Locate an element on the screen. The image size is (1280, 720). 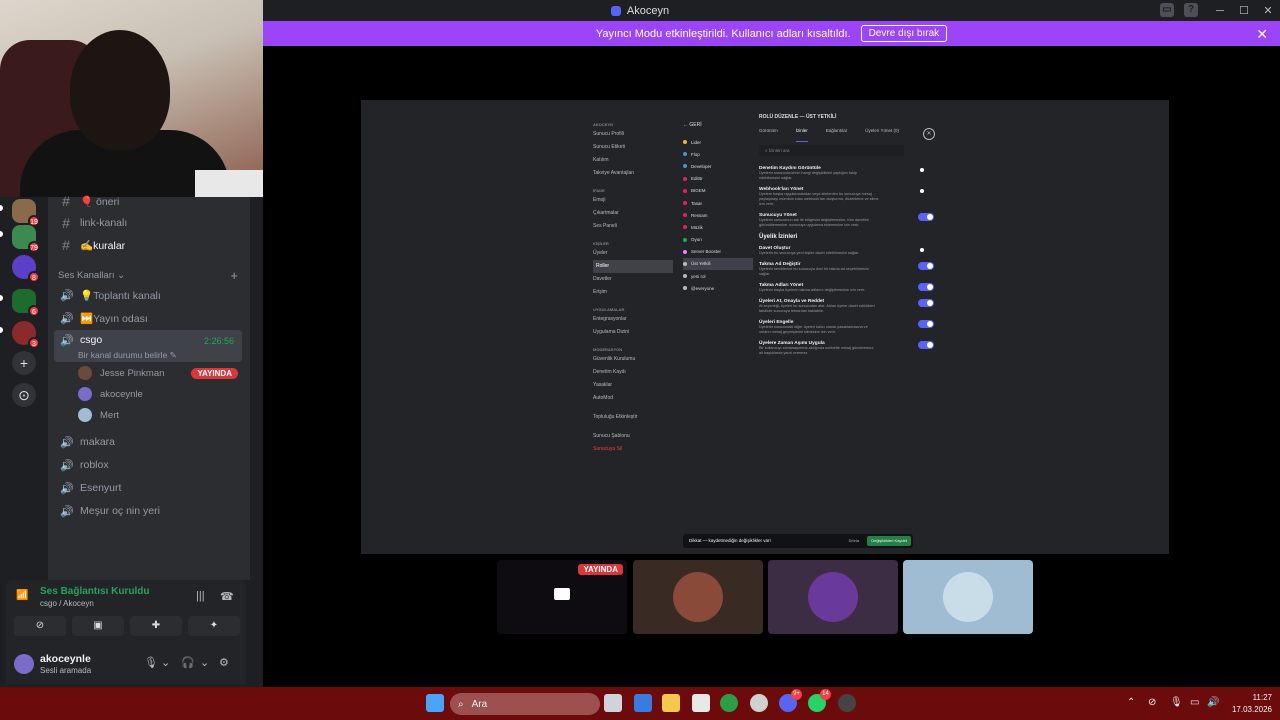
inbox-icon: ▭ is located at coordinates (1167, 10).